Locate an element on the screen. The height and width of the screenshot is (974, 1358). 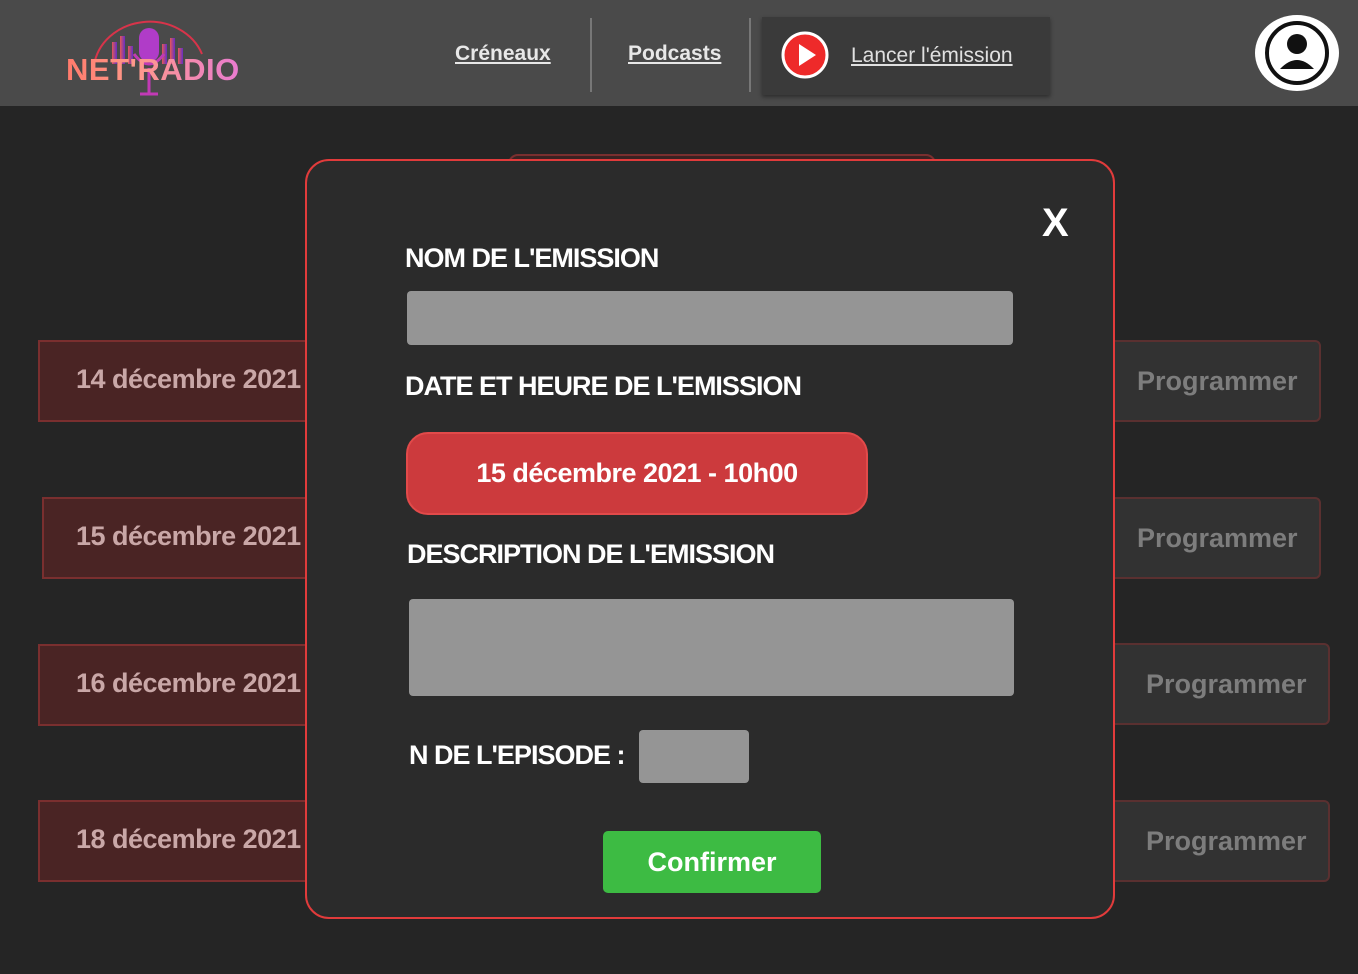
episode-number-label: N DE L'EPISODE : is located at coordinates (517, 755).